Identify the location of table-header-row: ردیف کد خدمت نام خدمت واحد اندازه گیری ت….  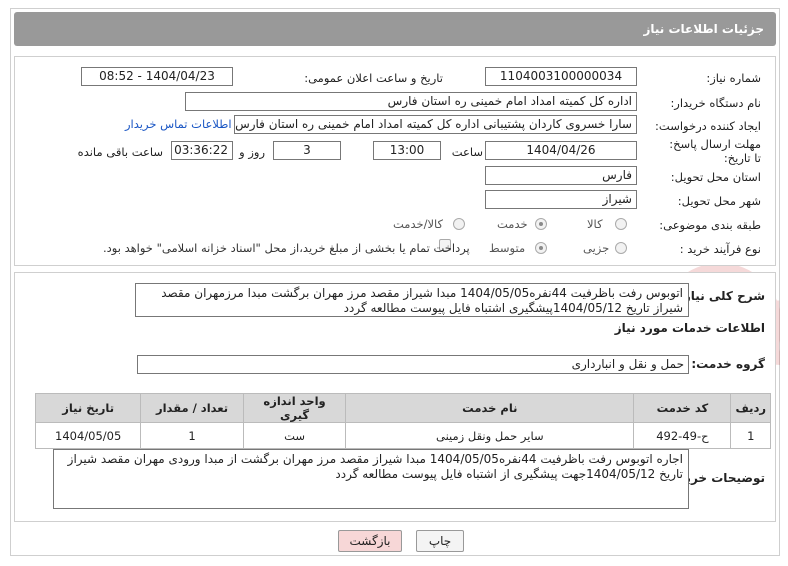
(402, 408).